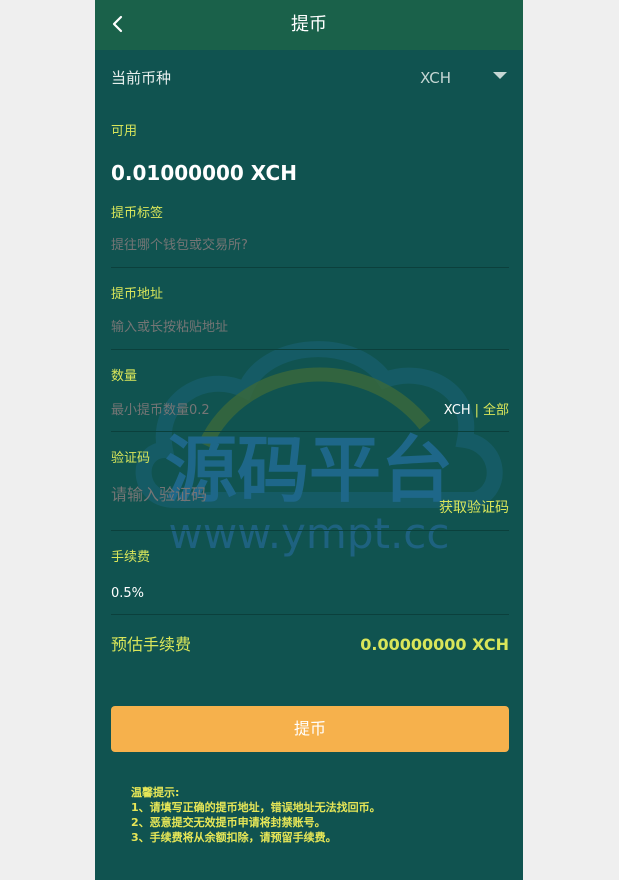  Describe the element at coordinates (301, 328) in the screenshot. I see `withdraw-address-input` at that location.